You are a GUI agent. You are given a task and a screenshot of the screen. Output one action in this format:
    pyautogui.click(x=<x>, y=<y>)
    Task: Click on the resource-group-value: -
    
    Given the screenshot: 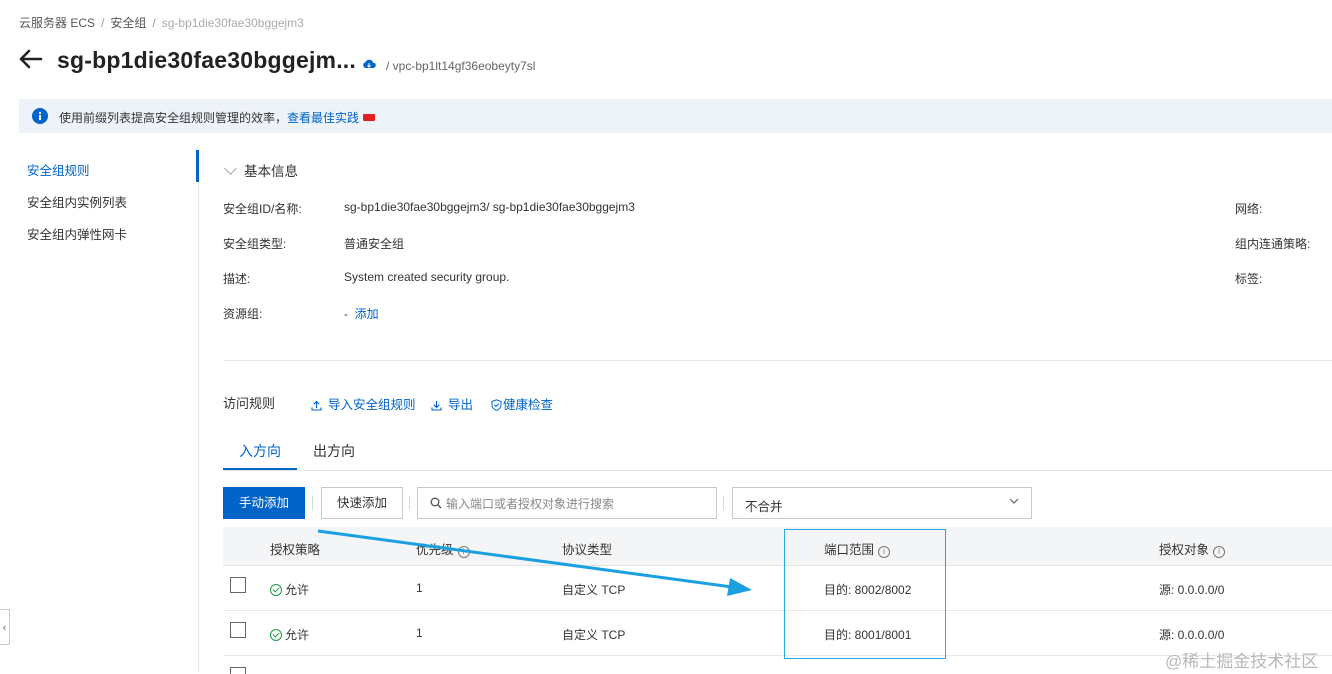 What is the action you would take?
    pyautogui.click(x=346, y=314)
    